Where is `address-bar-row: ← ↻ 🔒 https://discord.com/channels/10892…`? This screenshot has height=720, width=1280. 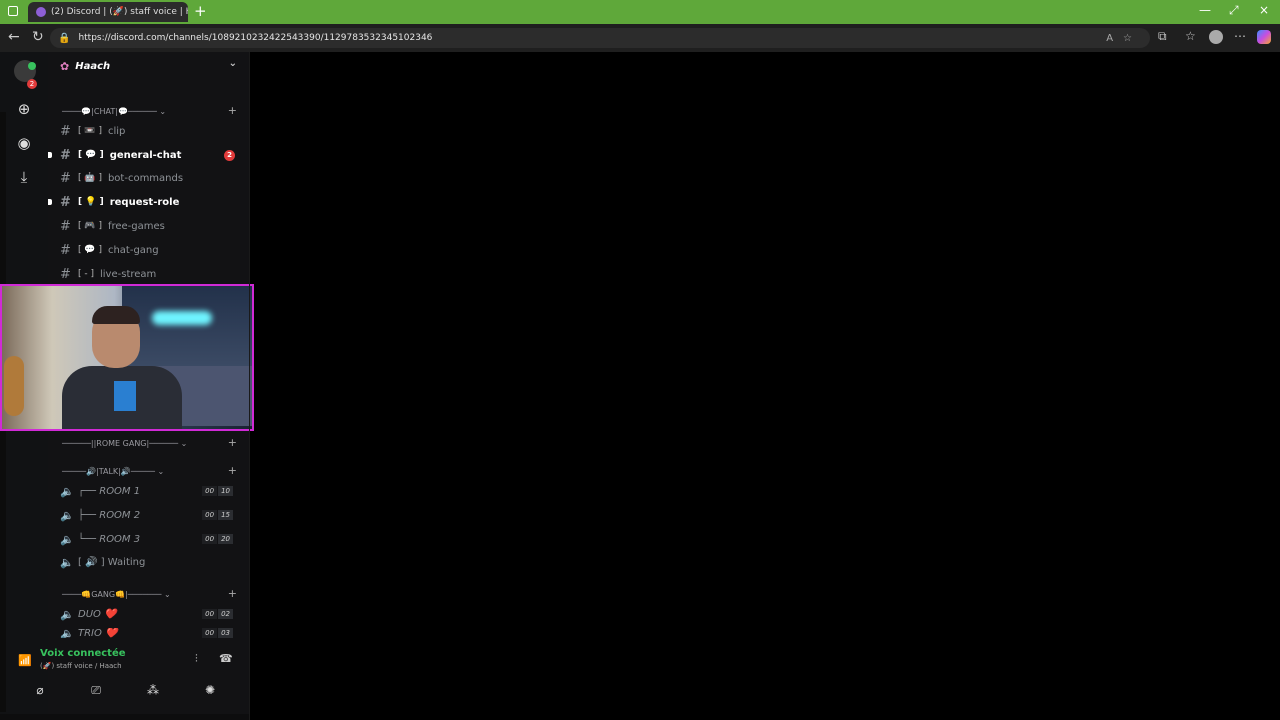
address-bar-row: ← ↻ 🔒 https://discord.com/channels/10892… is located at coordinates (640, 38).